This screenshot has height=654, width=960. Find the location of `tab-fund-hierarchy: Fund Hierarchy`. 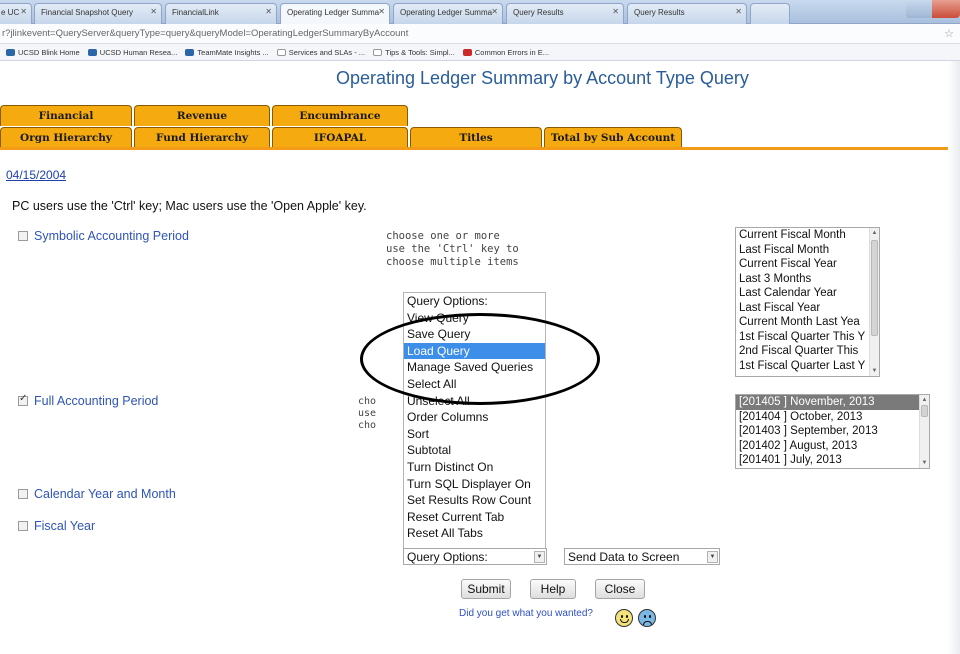

tab-fund-hierarchy: Fund Hierarchy is located at coordinates (202, 137).